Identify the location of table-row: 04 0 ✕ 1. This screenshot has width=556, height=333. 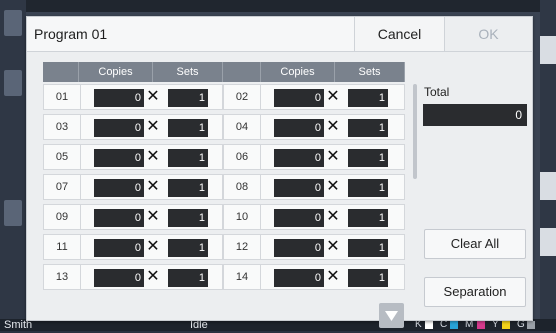
(314, 127).